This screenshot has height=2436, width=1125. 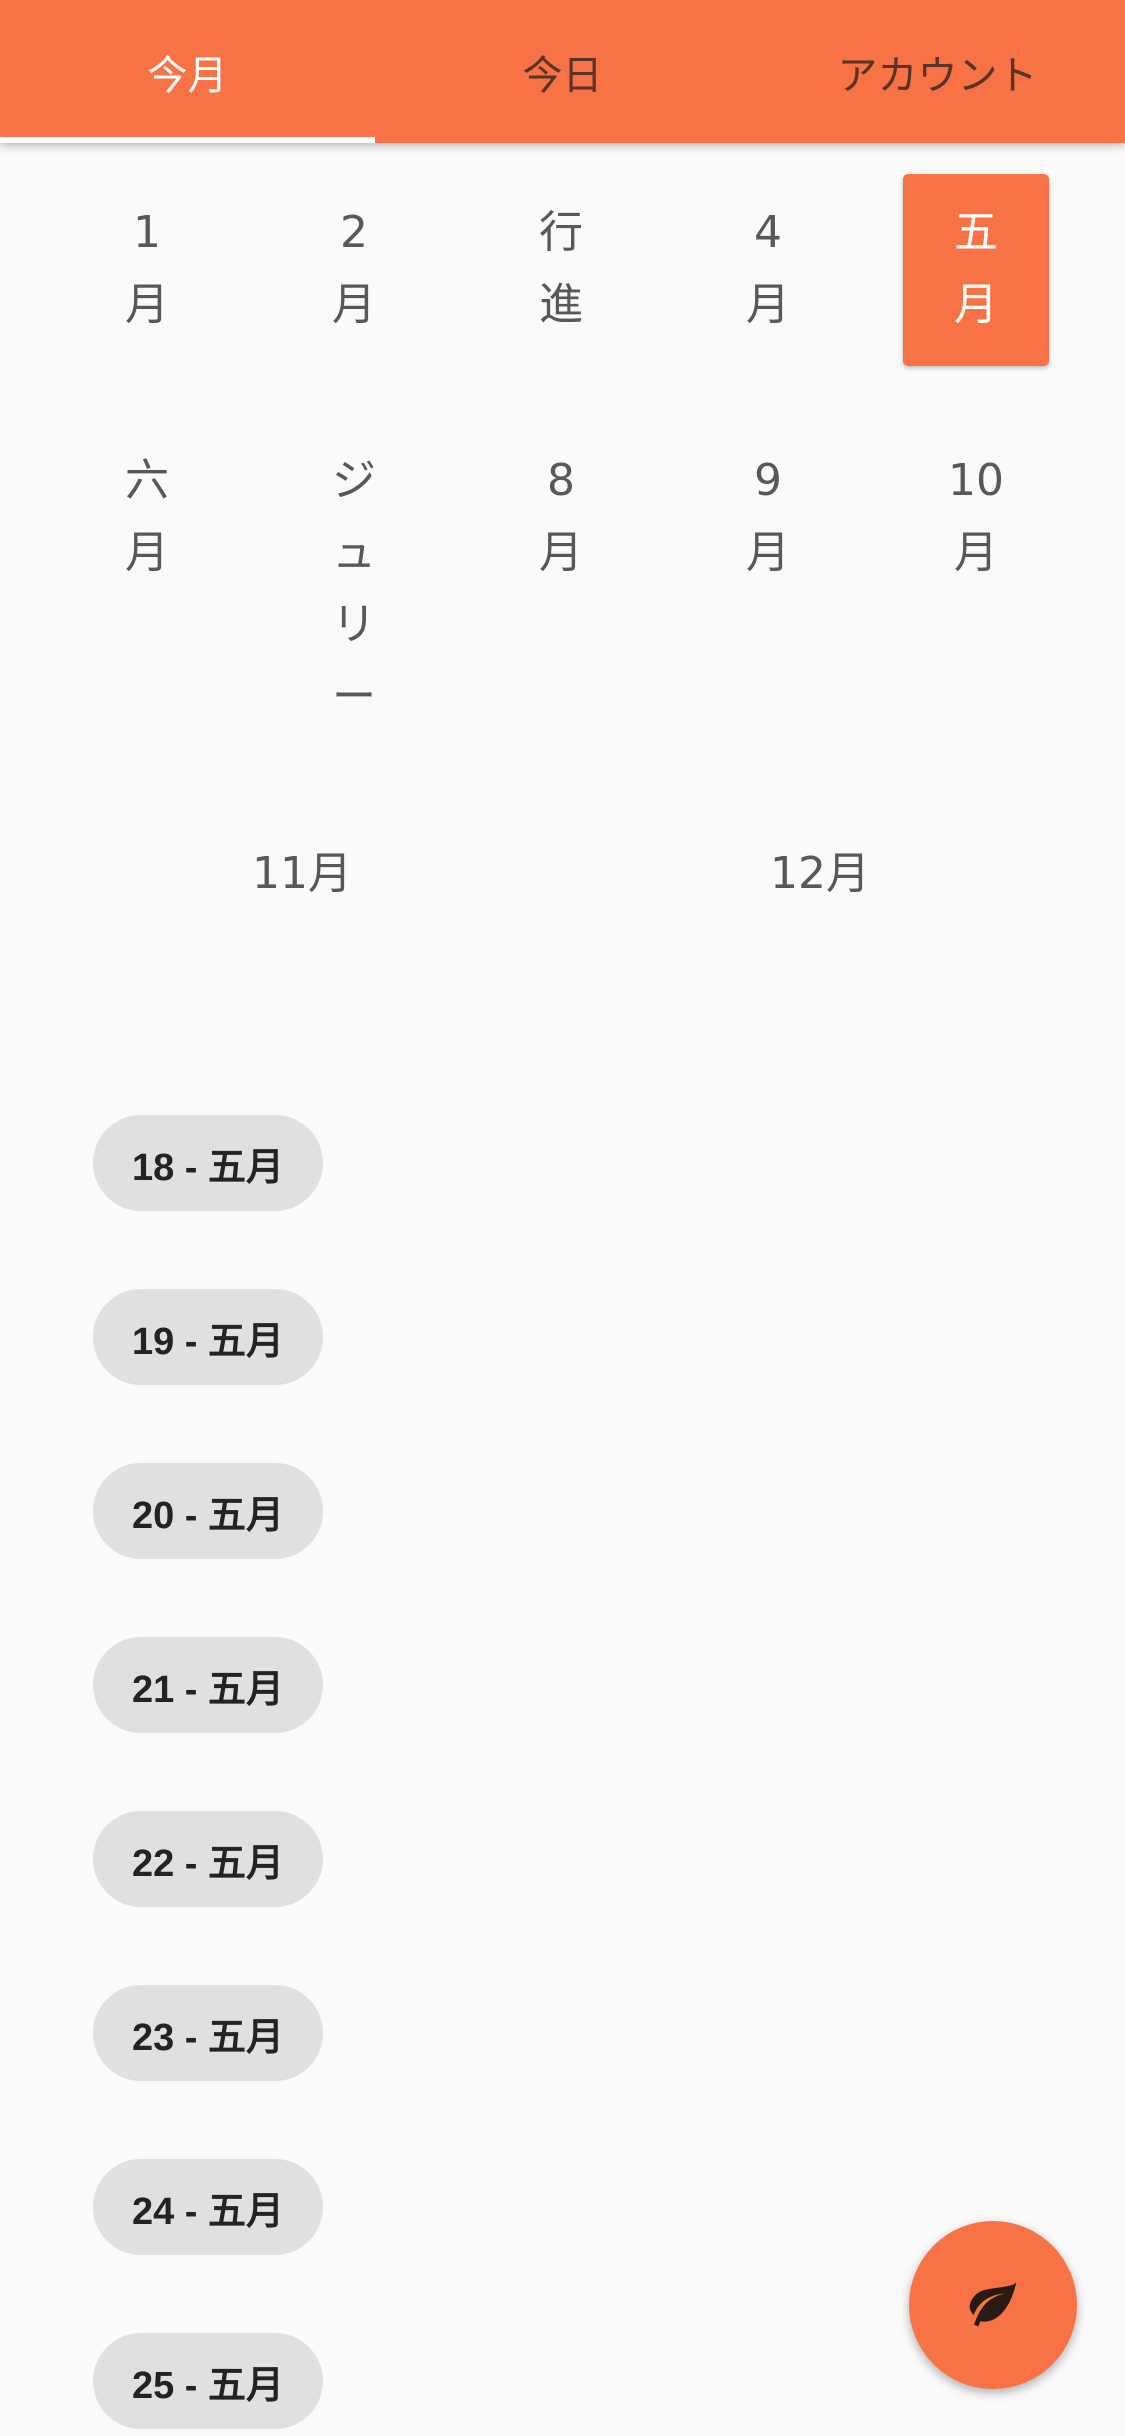 I want to click on month-december: 12月, so click(x=820, y=874).